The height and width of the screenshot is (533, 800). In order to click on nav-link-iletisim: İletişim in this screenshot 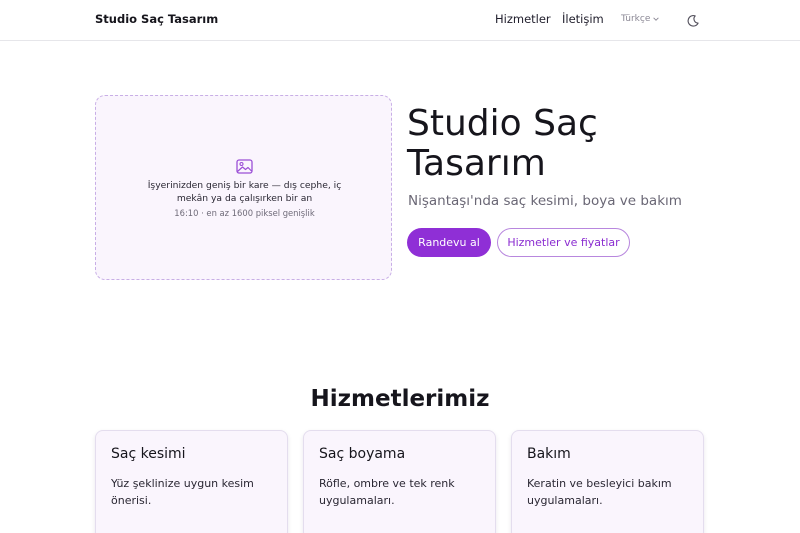, I will do `click(583, 19)`.